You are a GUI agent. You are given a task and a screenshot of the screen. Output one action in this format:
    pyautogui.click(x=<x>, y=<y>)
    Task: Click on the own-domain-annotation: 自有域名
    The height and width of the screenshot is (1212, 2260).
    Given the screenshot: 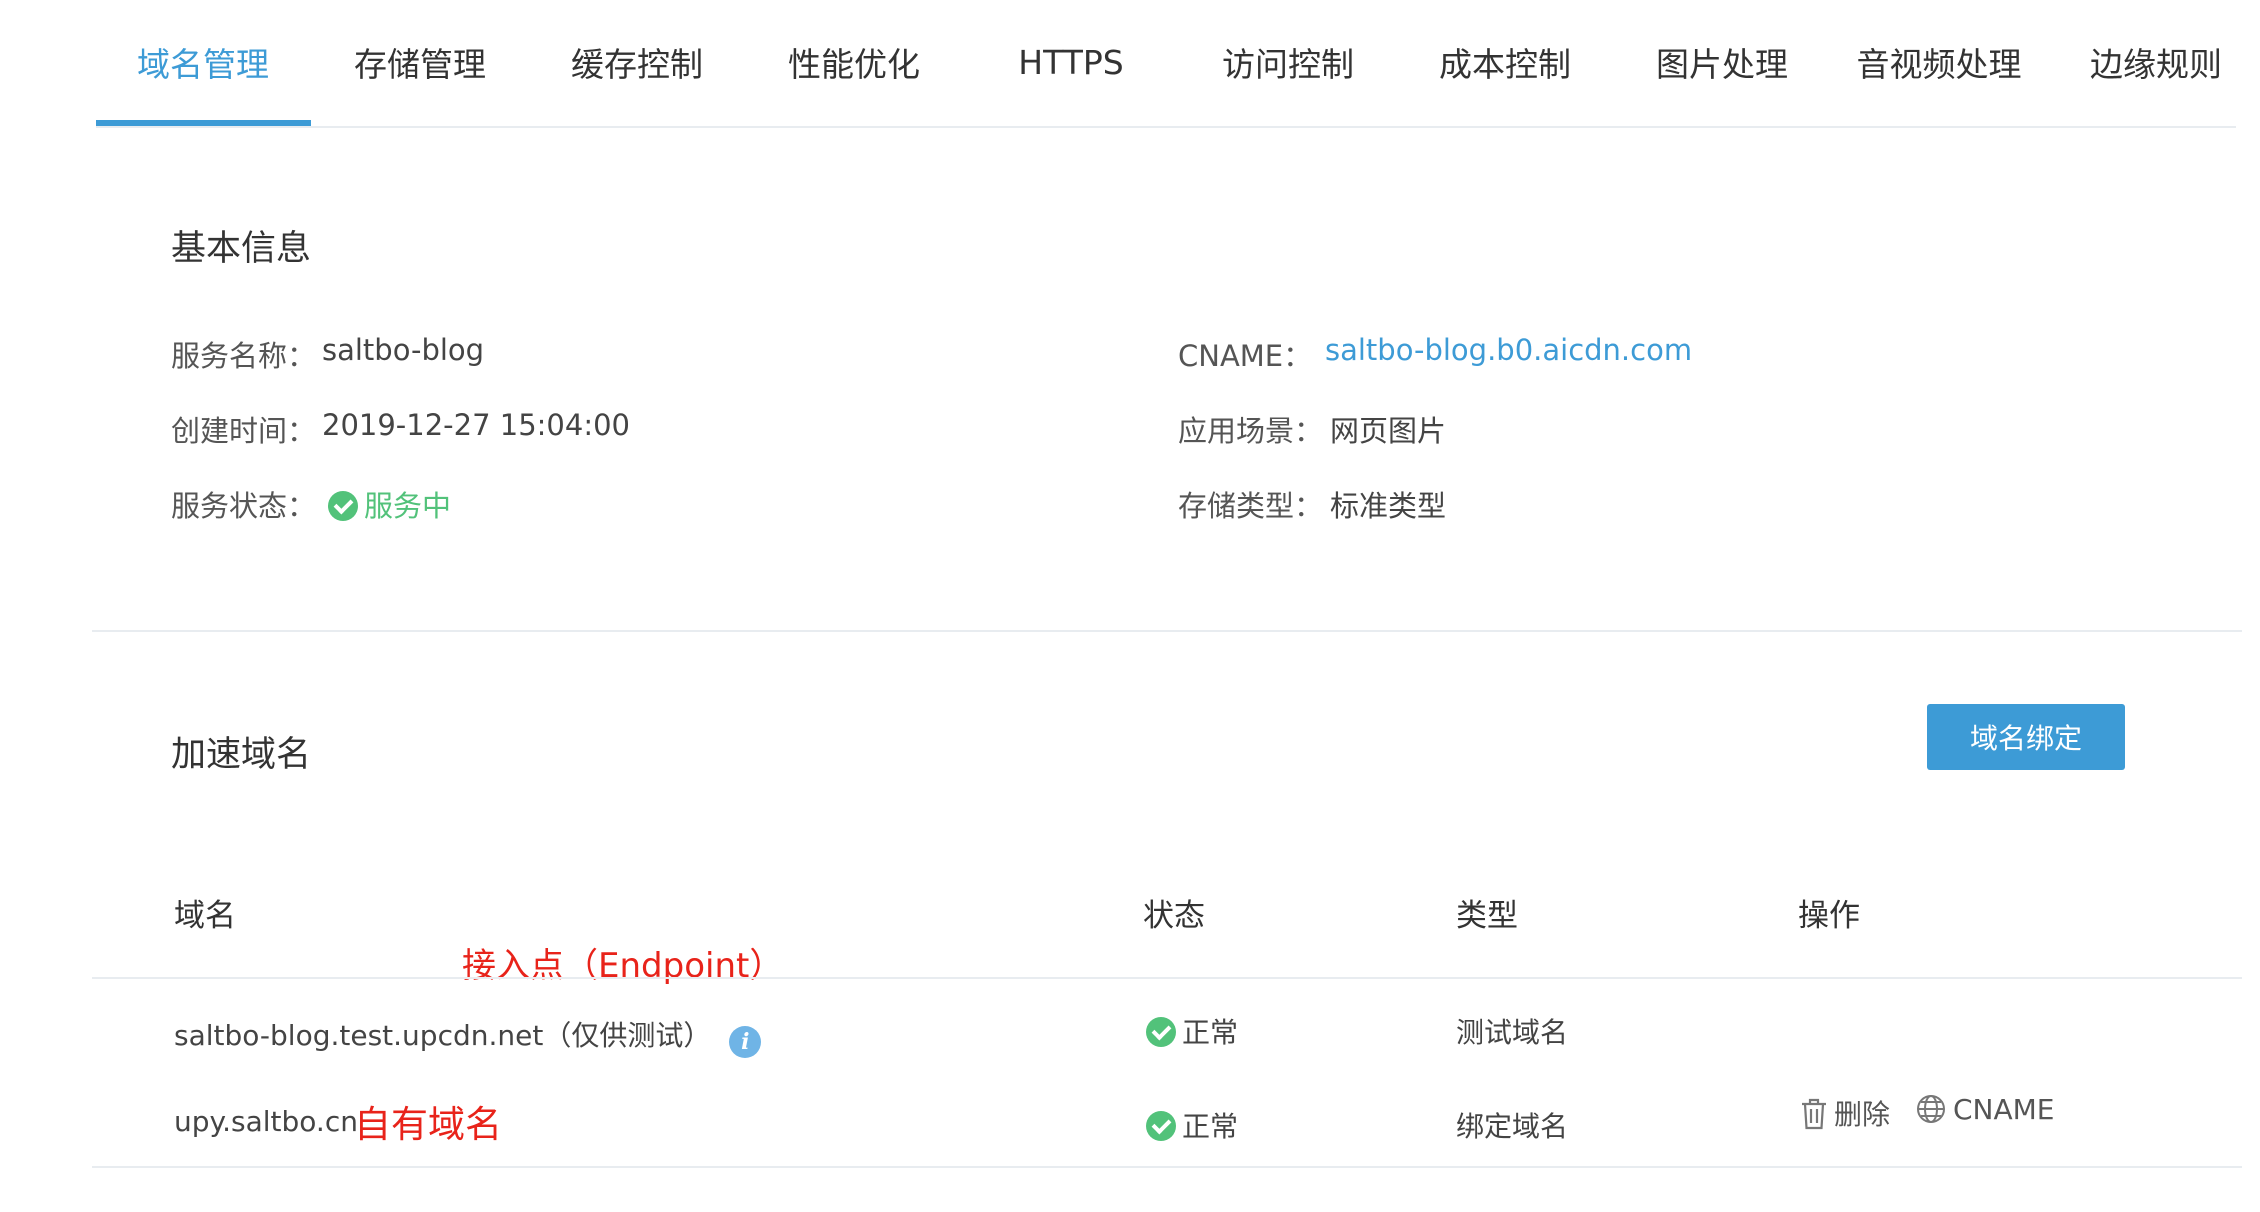 What is the action you would take?
    pyautogui.click(x=428, y=1124)
    